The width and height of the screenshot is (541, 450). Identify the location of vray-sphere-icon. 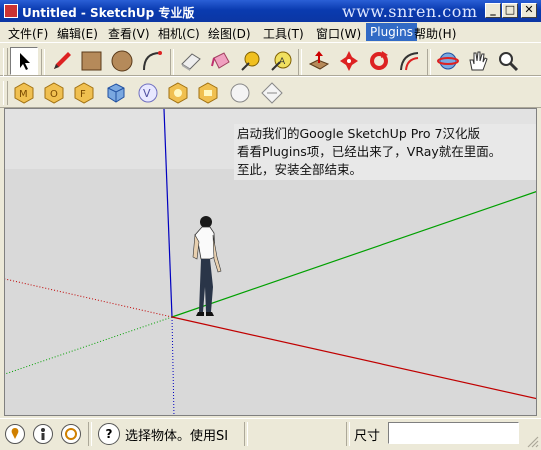
(116, 93).